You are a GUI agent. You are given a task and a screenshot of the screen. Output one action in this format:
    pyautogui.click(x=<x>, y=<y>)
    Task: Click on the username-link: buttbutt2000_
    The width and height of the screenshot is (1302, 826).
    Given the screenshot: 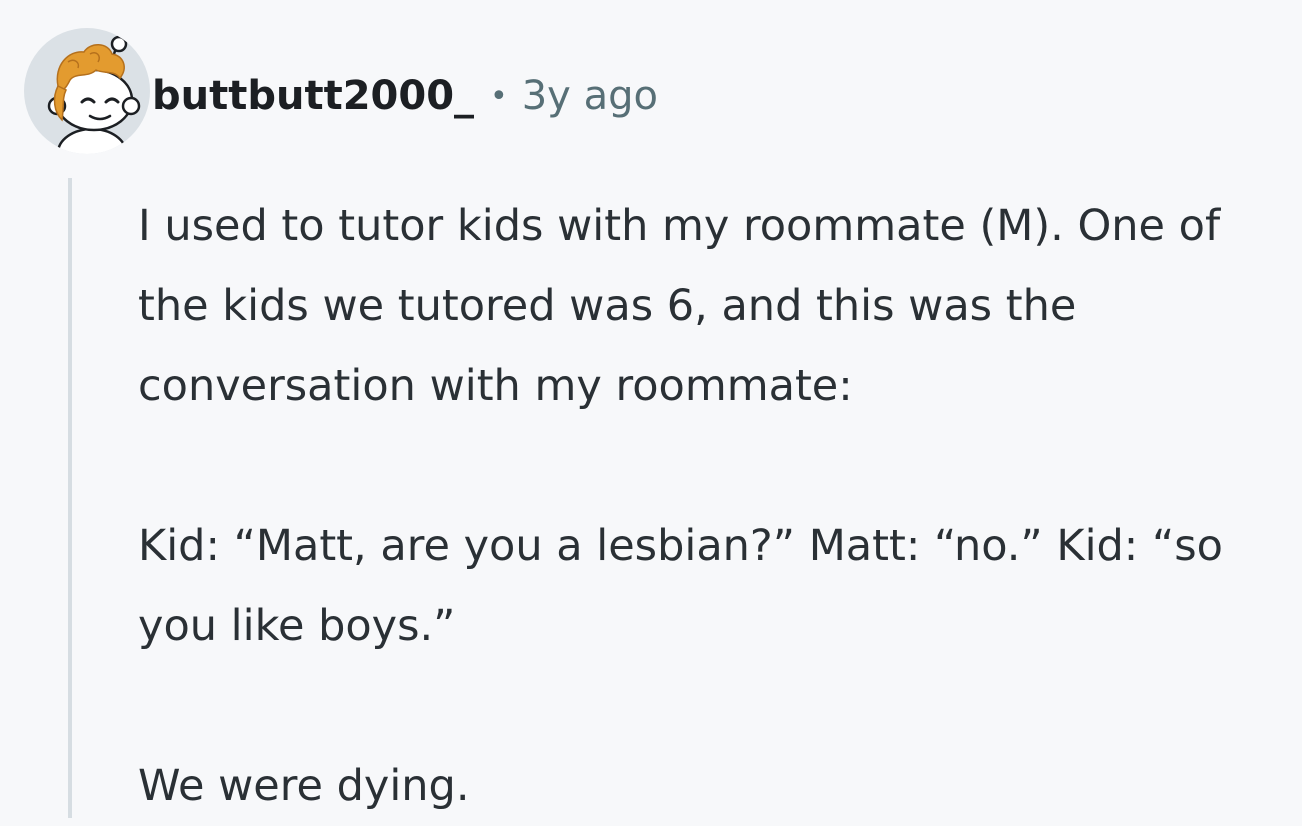 What is the action you would take?
    pyautogui.click(x=313, y=96)
    